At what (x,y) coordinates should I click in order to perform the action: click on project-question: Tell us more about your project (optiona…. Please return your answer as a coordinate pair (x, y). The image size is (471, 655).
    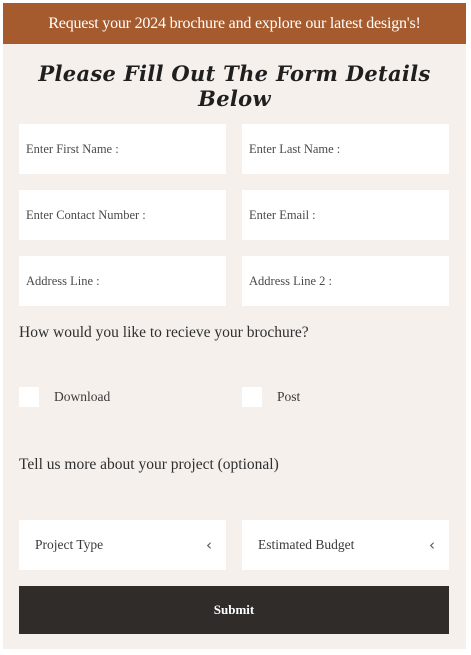
    Looking at the image, I should click on (149, 464).